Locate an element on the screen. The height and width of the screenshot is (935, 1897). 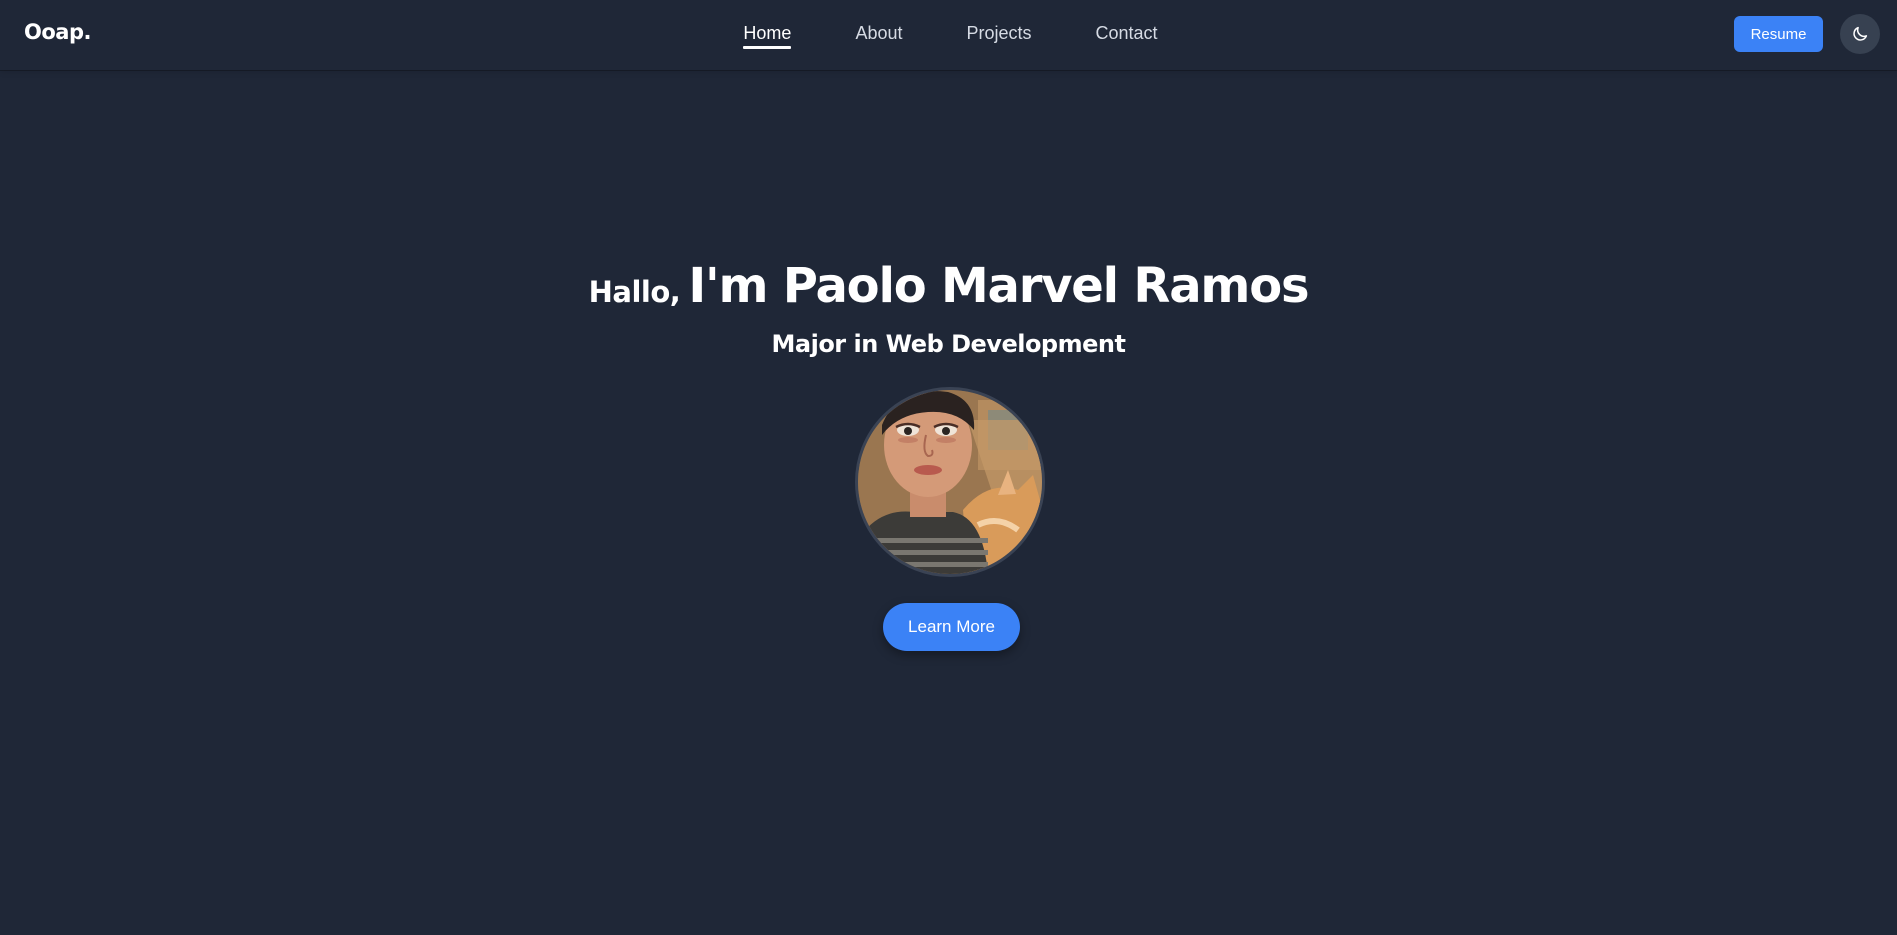
nav-links: Home About Projects Contact is located at coordinates (948, 35).